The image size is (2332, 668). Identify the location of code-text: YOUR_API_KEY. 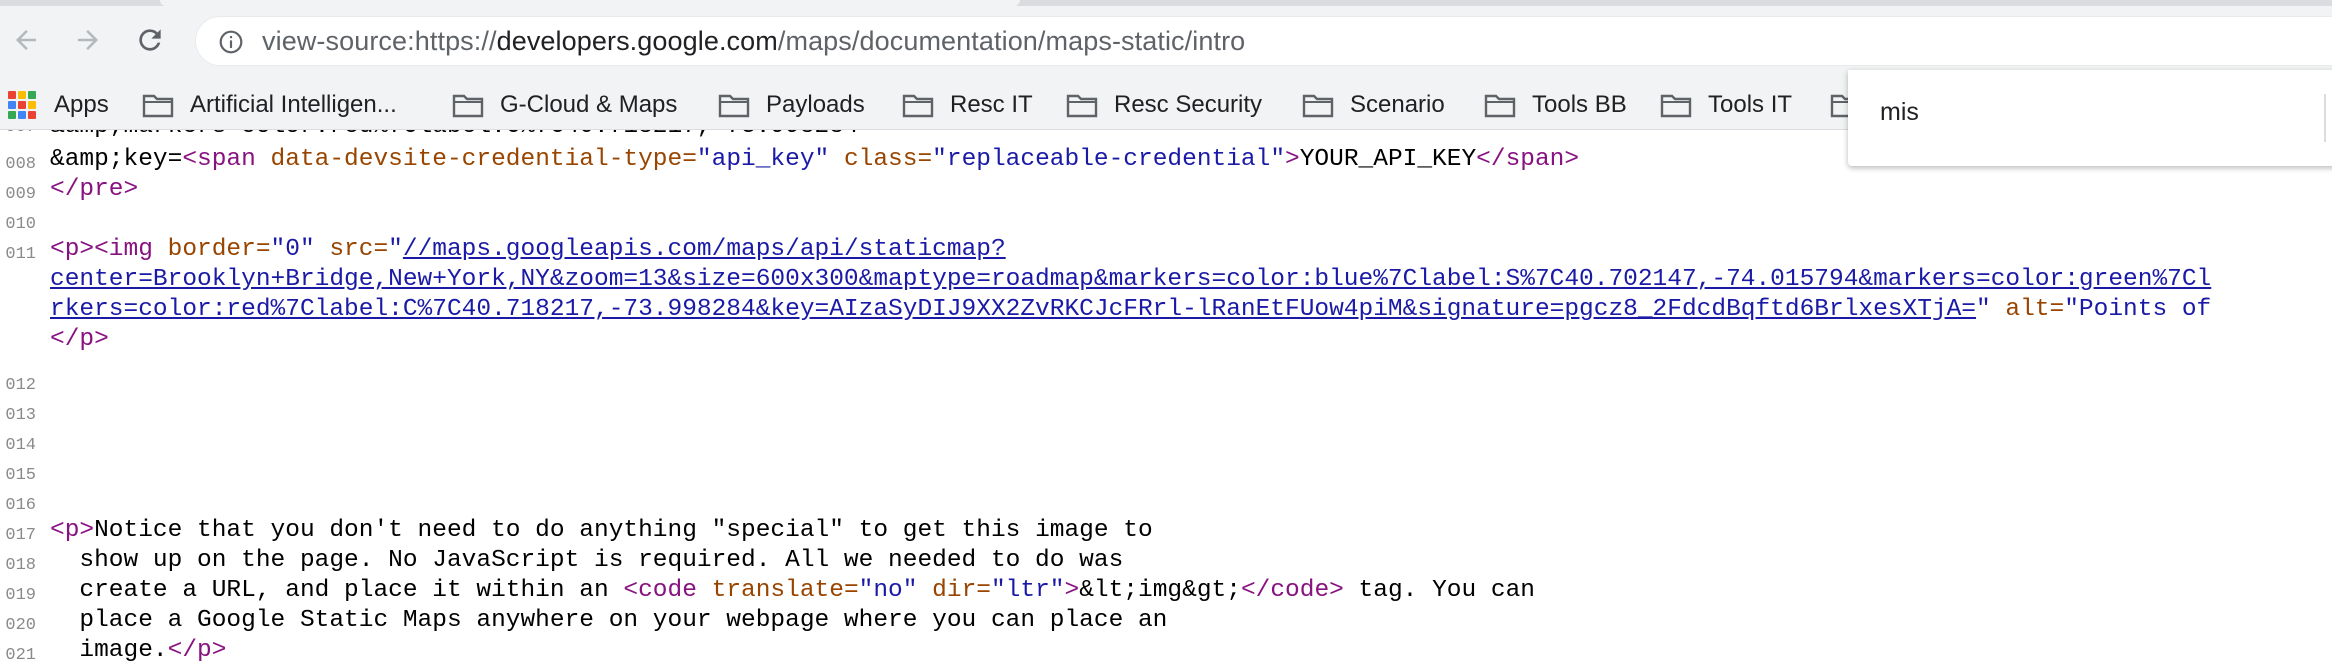
(1388, 159).